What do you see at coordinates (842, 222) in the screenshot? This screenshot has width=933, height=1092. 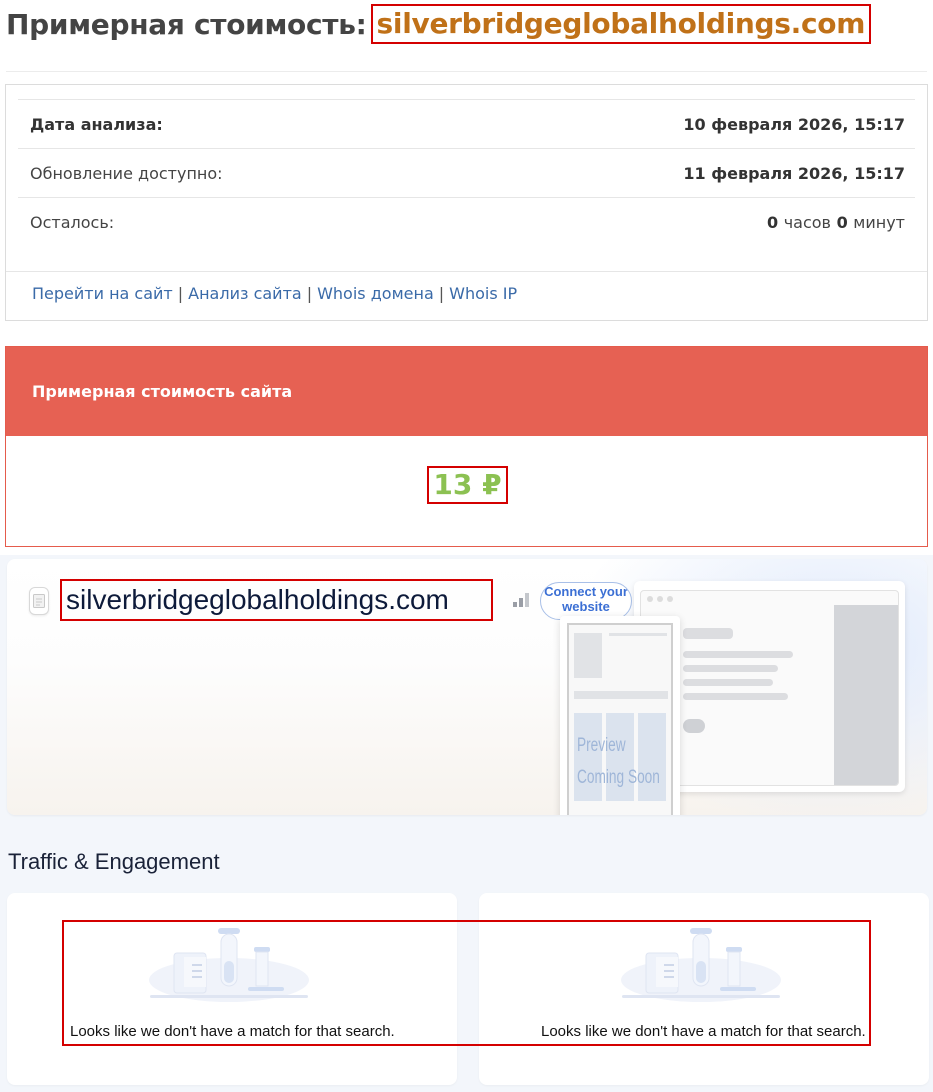 I see `minutes-value: 0` at bounding box center [842, 222].